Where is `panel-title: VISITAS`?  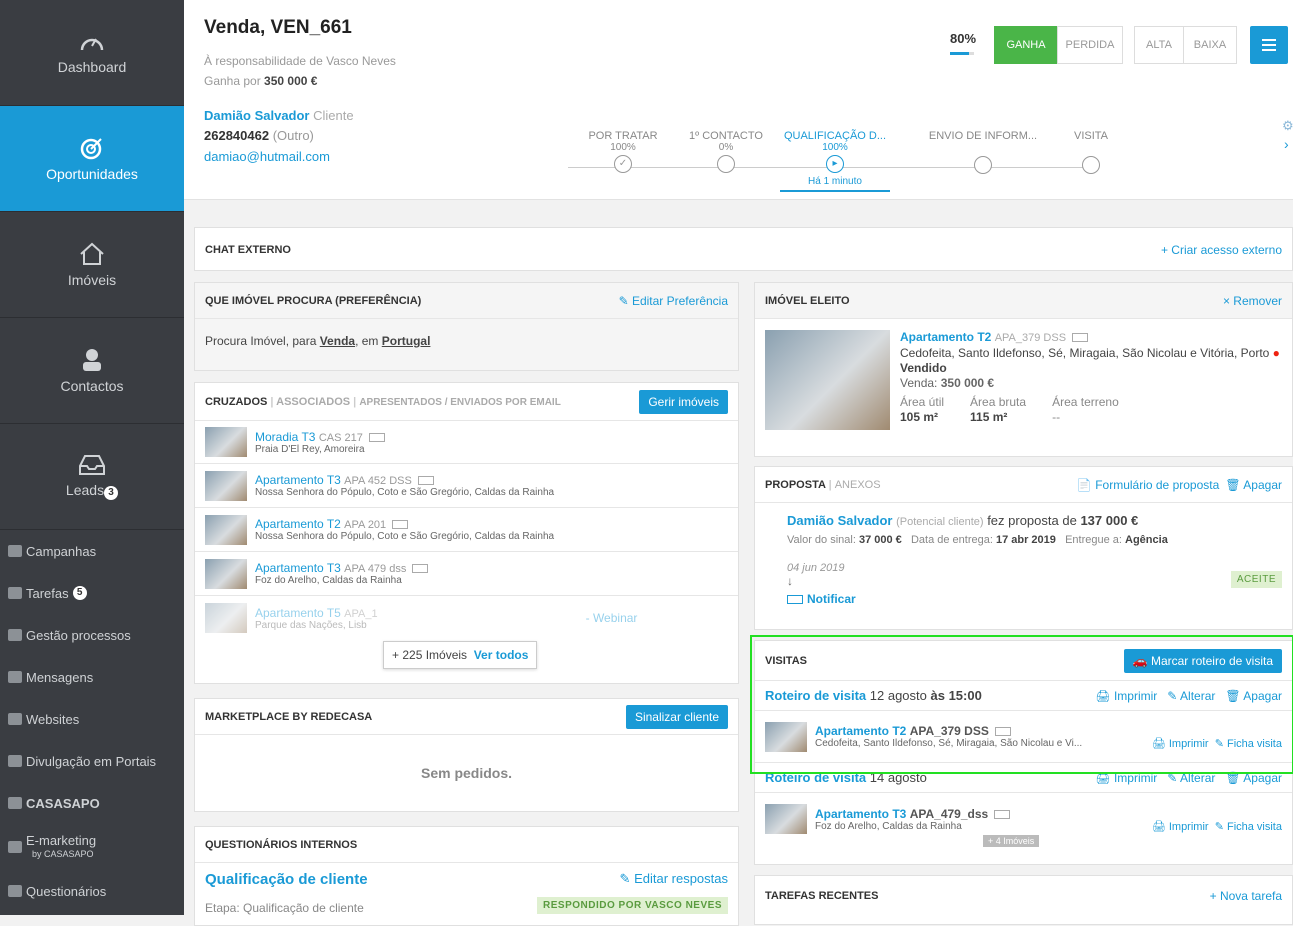 panel-title: VISITAS is located at coordinates (786, 660).